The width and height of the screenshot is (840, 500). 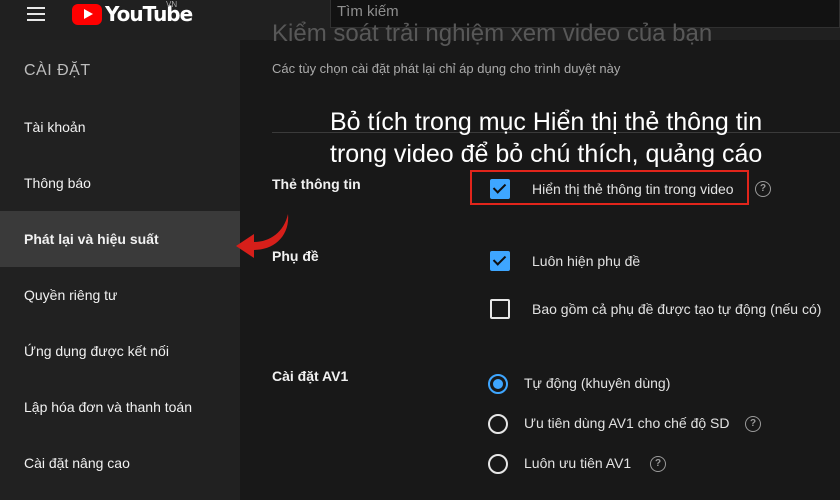 What do you see at coordinates (586, 261) in the screenshot?
I see `always-show-subtitles-label: Luôn hiện phụ đề` at bounding box center [586, 261].